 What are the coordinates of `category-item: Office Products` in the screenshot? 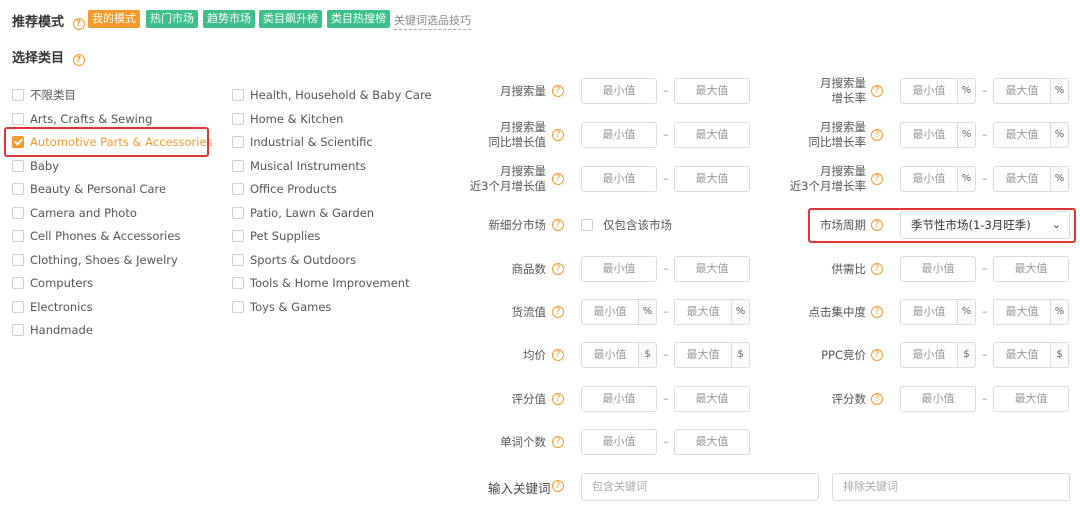 It's located at (332, 189).